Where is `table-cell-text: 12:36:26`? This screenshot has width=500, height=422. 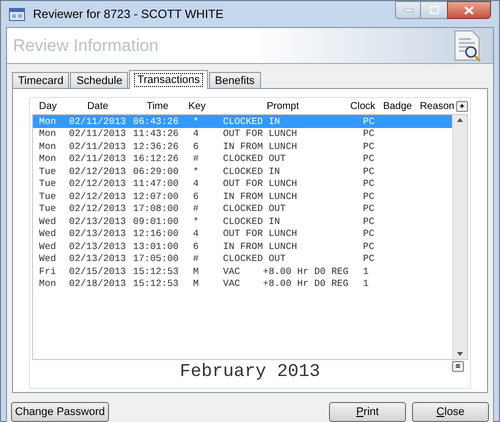
table-cell-text: 12:36:26 is located at coordinates (156, 146).